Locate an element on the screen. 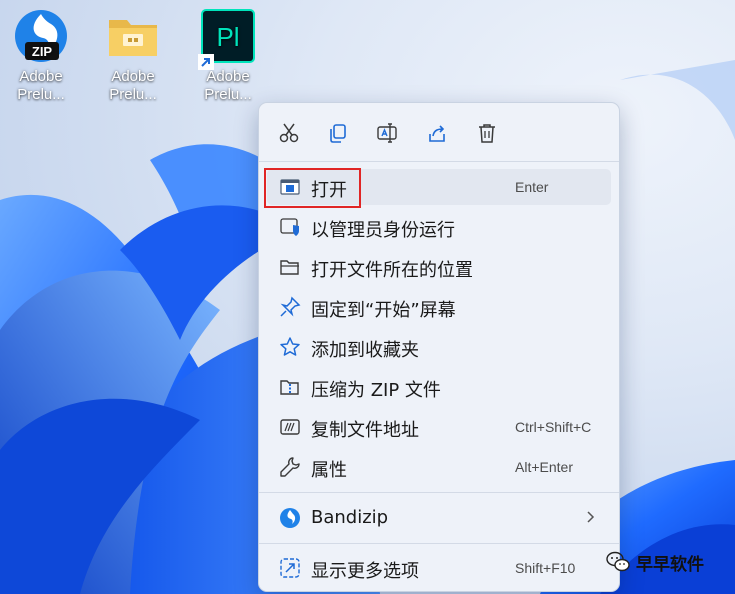 This screenshot has width=735, height=594. menu-item-pin-to-start: 固定到“开始”屏幕 is located at coordinates (439, 307).